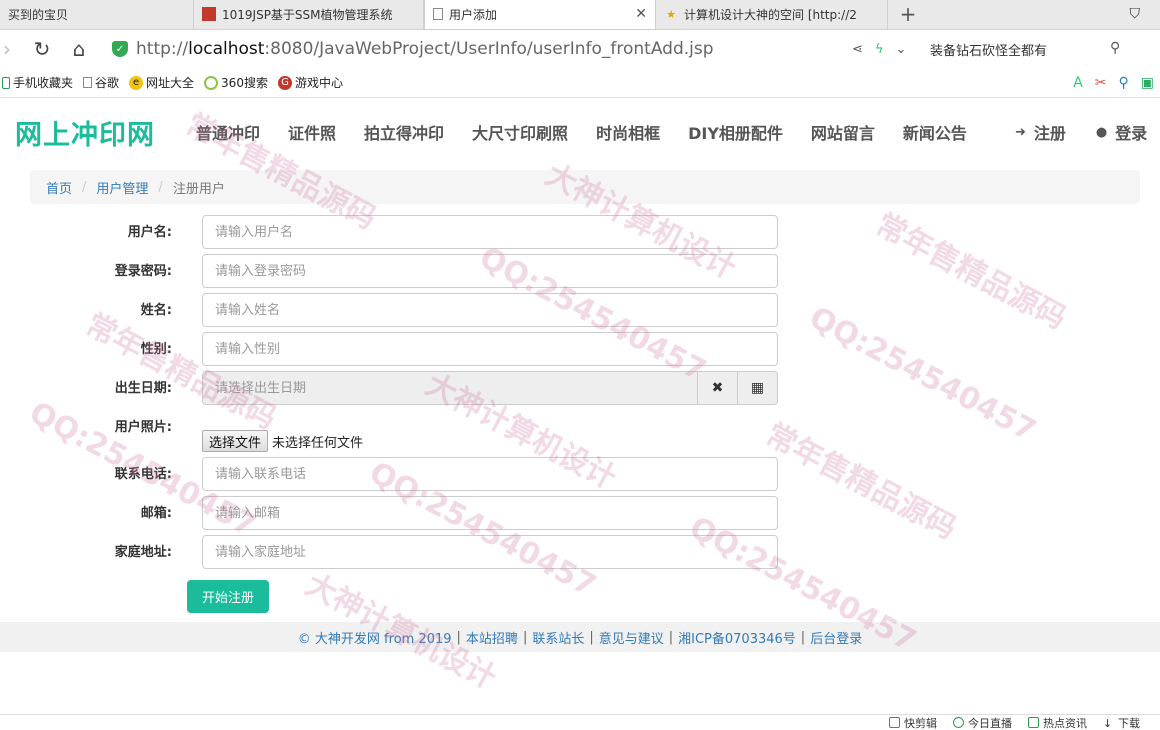 The image size is (1160, 730). Describe the element at coordinates (228, 596) in the screenshot. I see `submit-register-button: 开始注册` at that location.